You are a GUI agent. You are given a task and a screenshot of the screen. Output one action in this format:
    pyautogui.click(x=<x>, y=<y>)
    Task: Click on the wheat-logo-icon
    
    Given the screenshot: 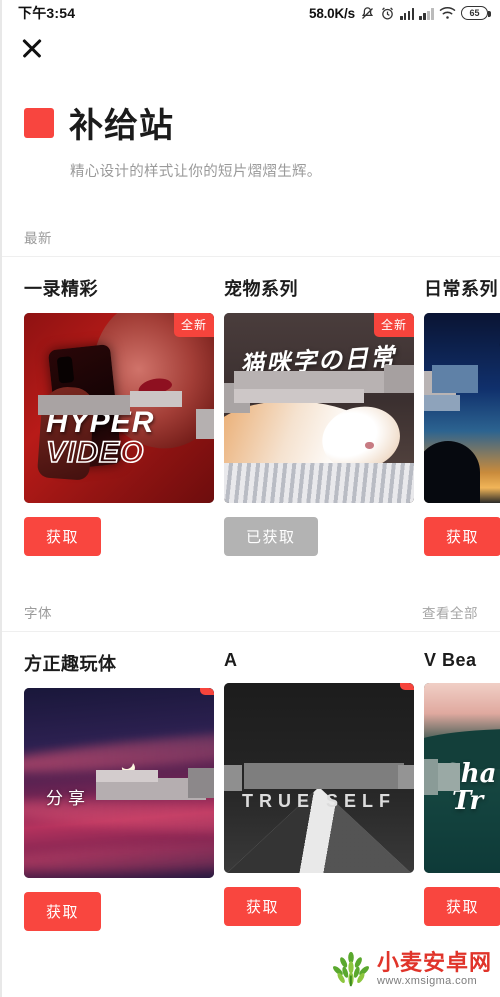 What is the action you would take?
    pyautogui.click(x=351, y=969)
    